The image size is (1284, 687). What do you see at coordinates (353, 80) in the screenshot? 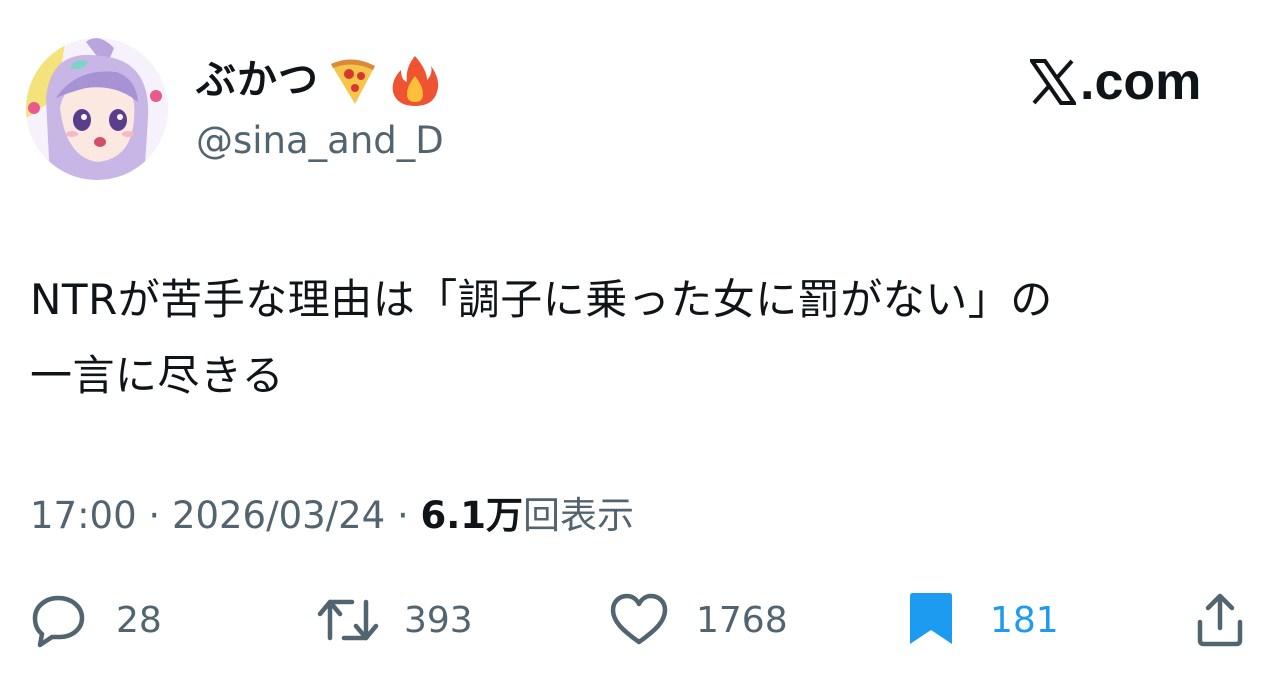
I see `pizza-icon` at bounding box center [353, 80].